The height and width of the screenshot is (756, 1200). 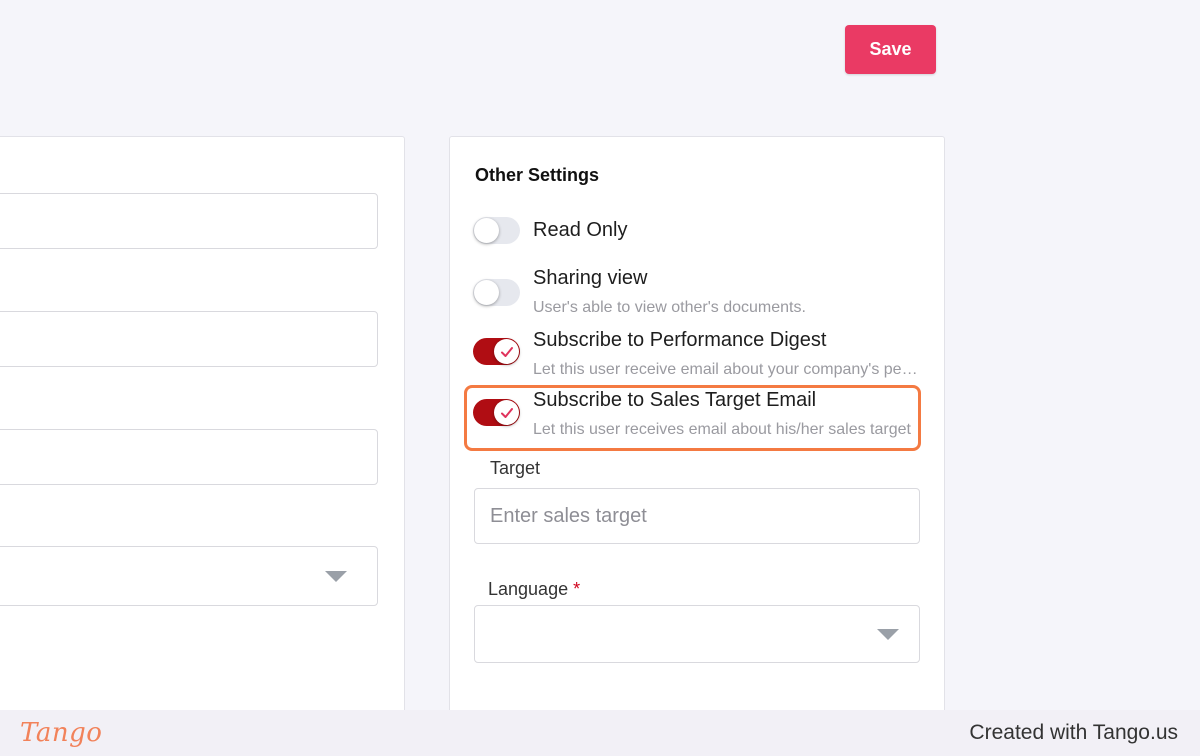 What do you see at coordinates (577, 589) in the screenshot?
I see `required-mark: *` at bounding box center [577, 589].